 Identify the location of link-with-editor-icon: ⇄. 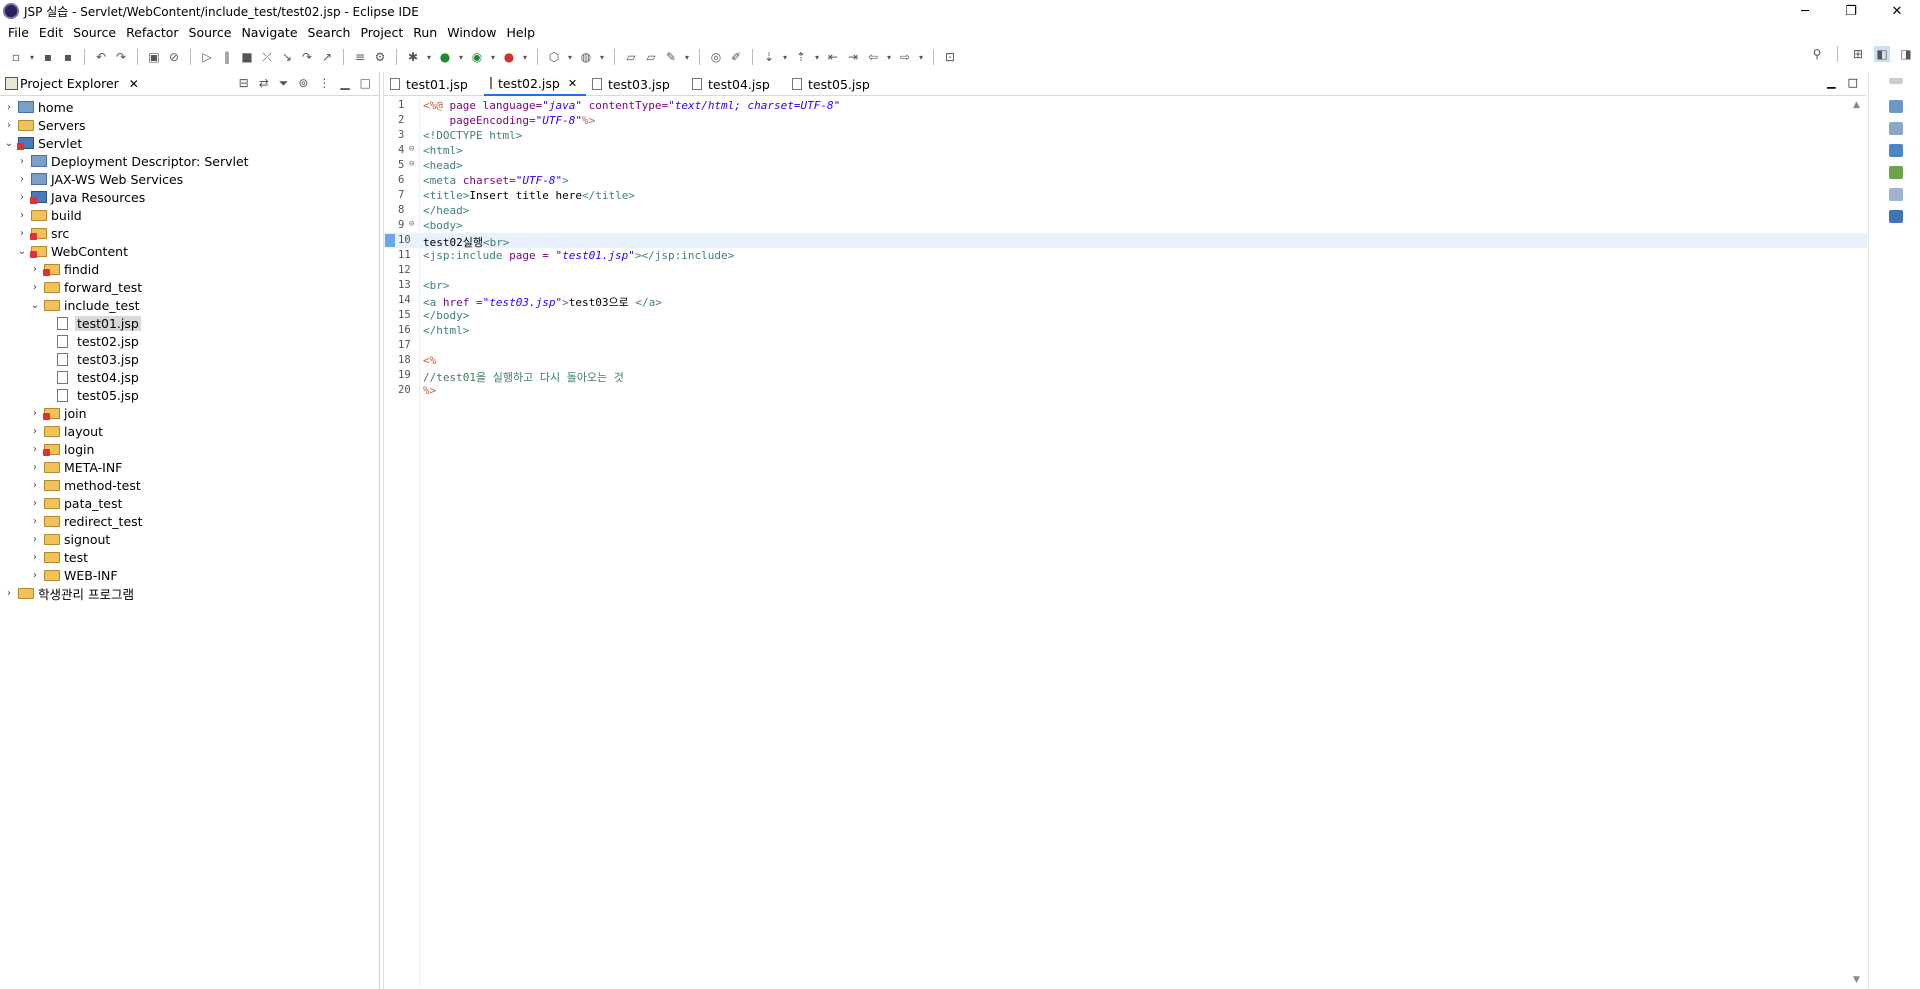
(264, 83).